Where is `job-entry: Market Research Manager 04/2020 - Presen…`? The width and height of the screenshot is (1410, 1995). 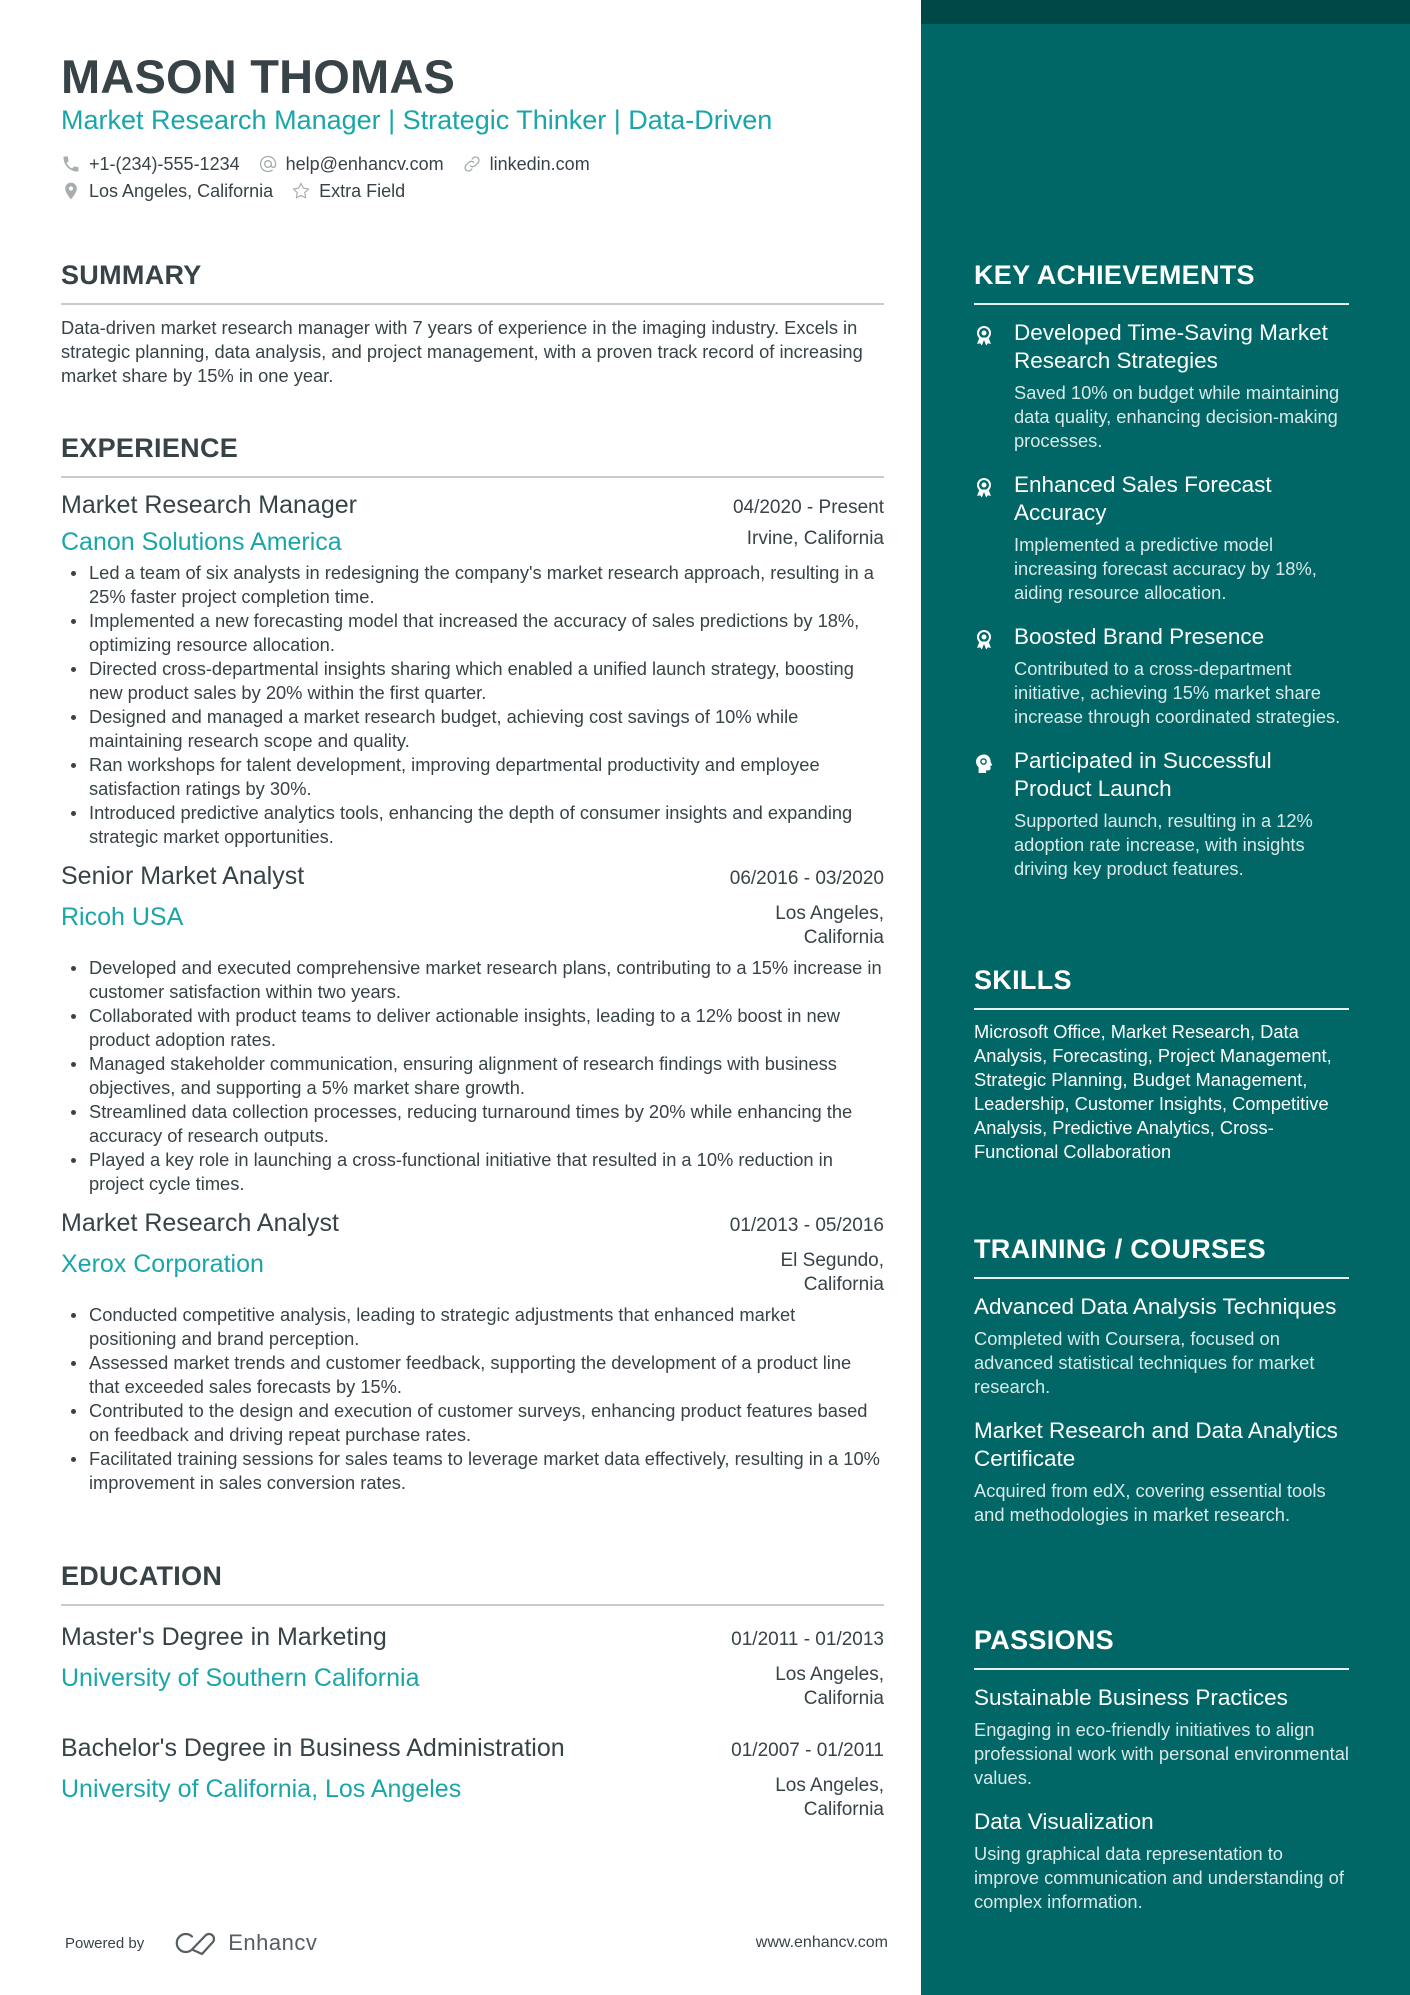 job-entry: Market Research Manager 04/2020 - Presen… is located at coordinates (472, 668).